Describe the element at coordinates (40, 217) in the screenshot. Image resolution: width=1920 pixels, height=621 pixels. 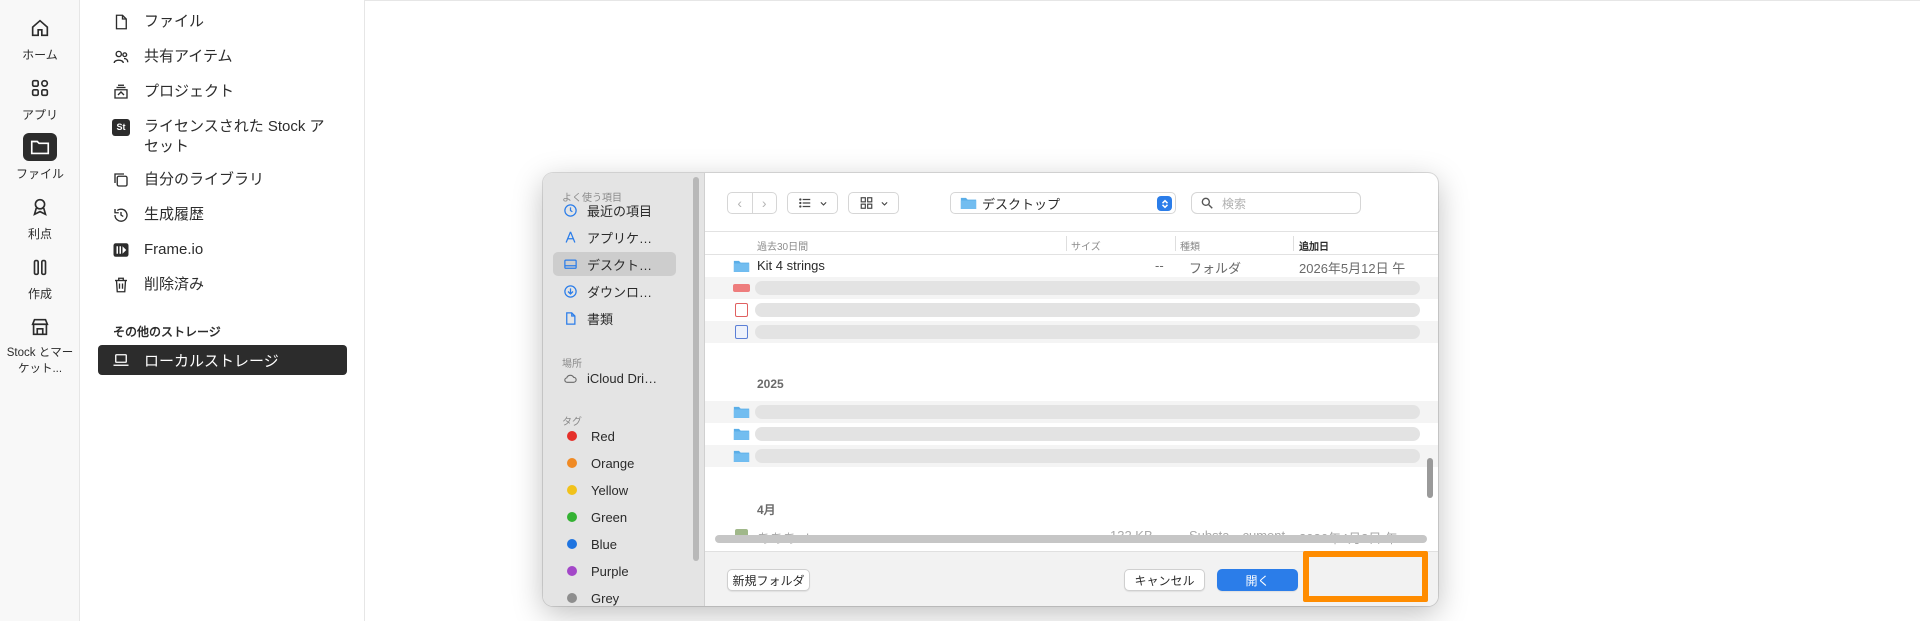
I see `rail-item-benefits: 利点` at that location.